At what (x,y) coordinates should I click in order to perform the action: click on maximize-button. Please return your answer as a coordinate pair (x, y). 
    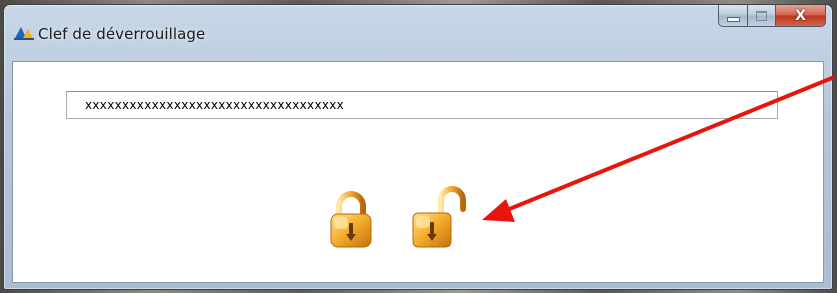
    Looking at the image, I should click on (762, 16).